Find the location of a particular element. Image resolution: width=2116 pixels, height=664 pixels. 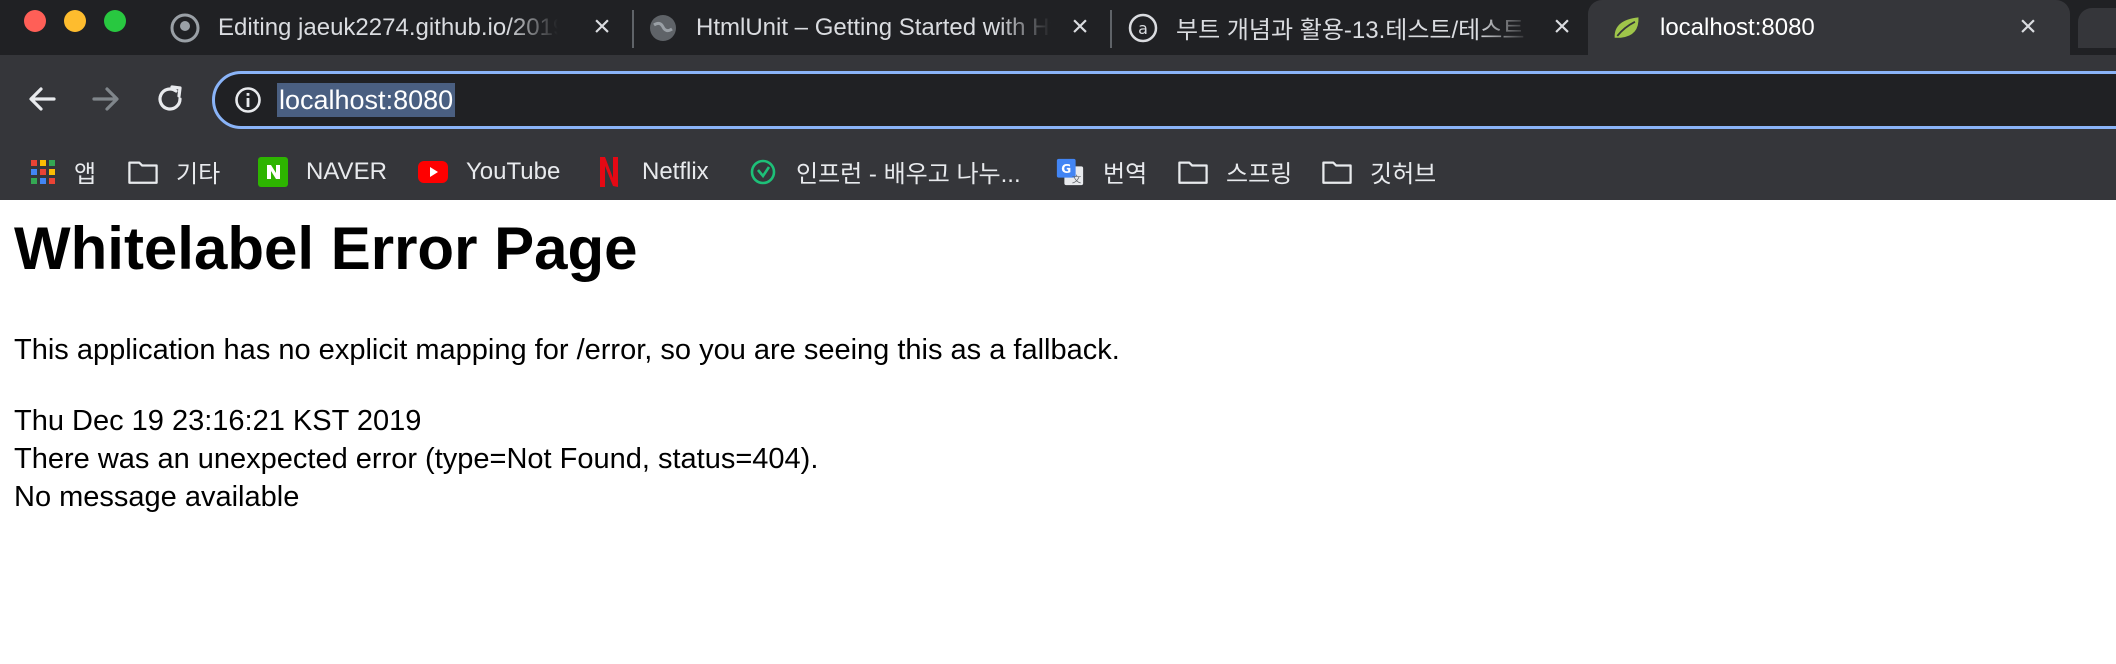

toolbar: localhost:8080 is located at coordinates (1058, 99).